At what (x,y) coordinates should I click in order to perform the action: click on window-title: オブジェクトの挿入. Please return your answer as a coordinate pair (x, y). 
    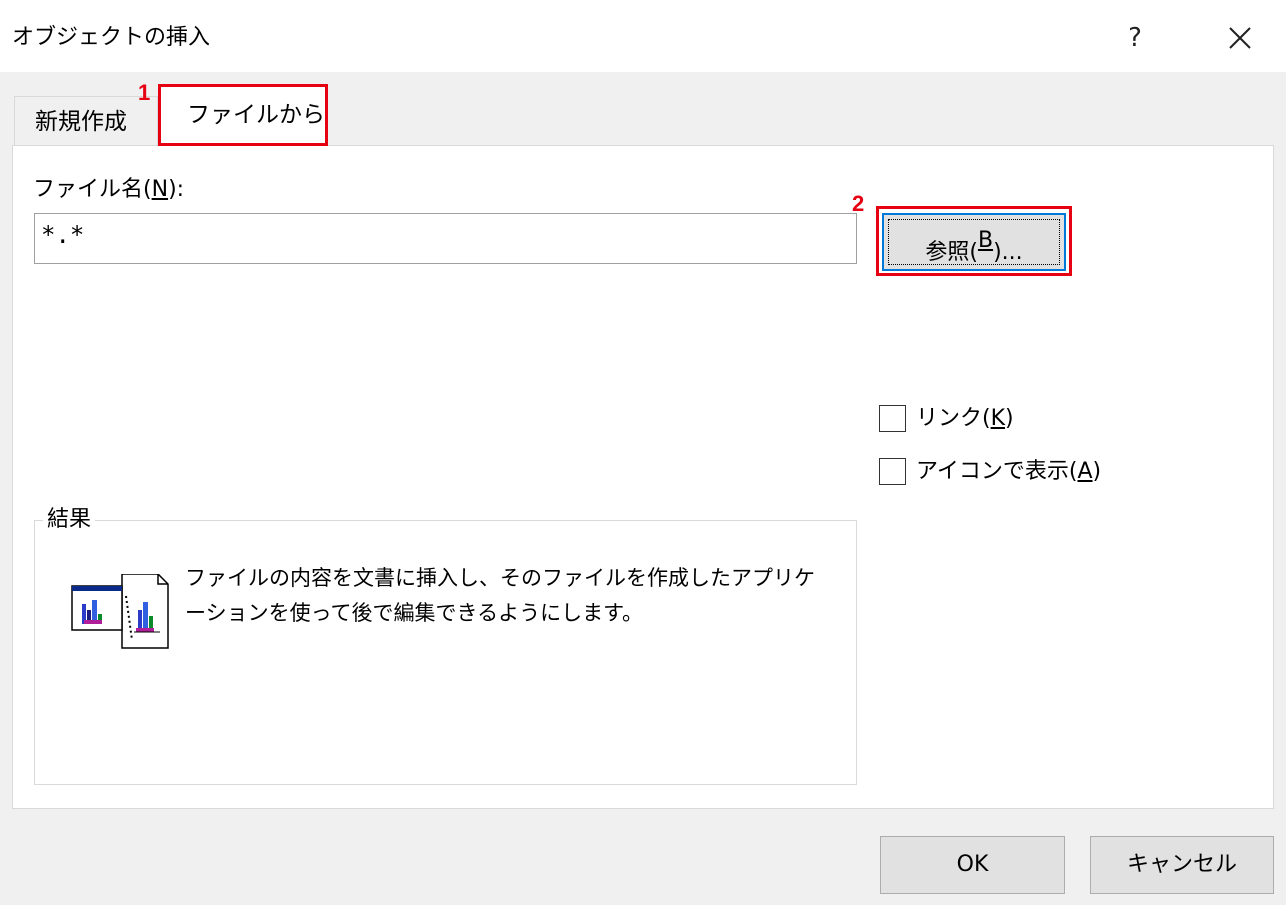
    Looking at the image, I should click on (111, 37).